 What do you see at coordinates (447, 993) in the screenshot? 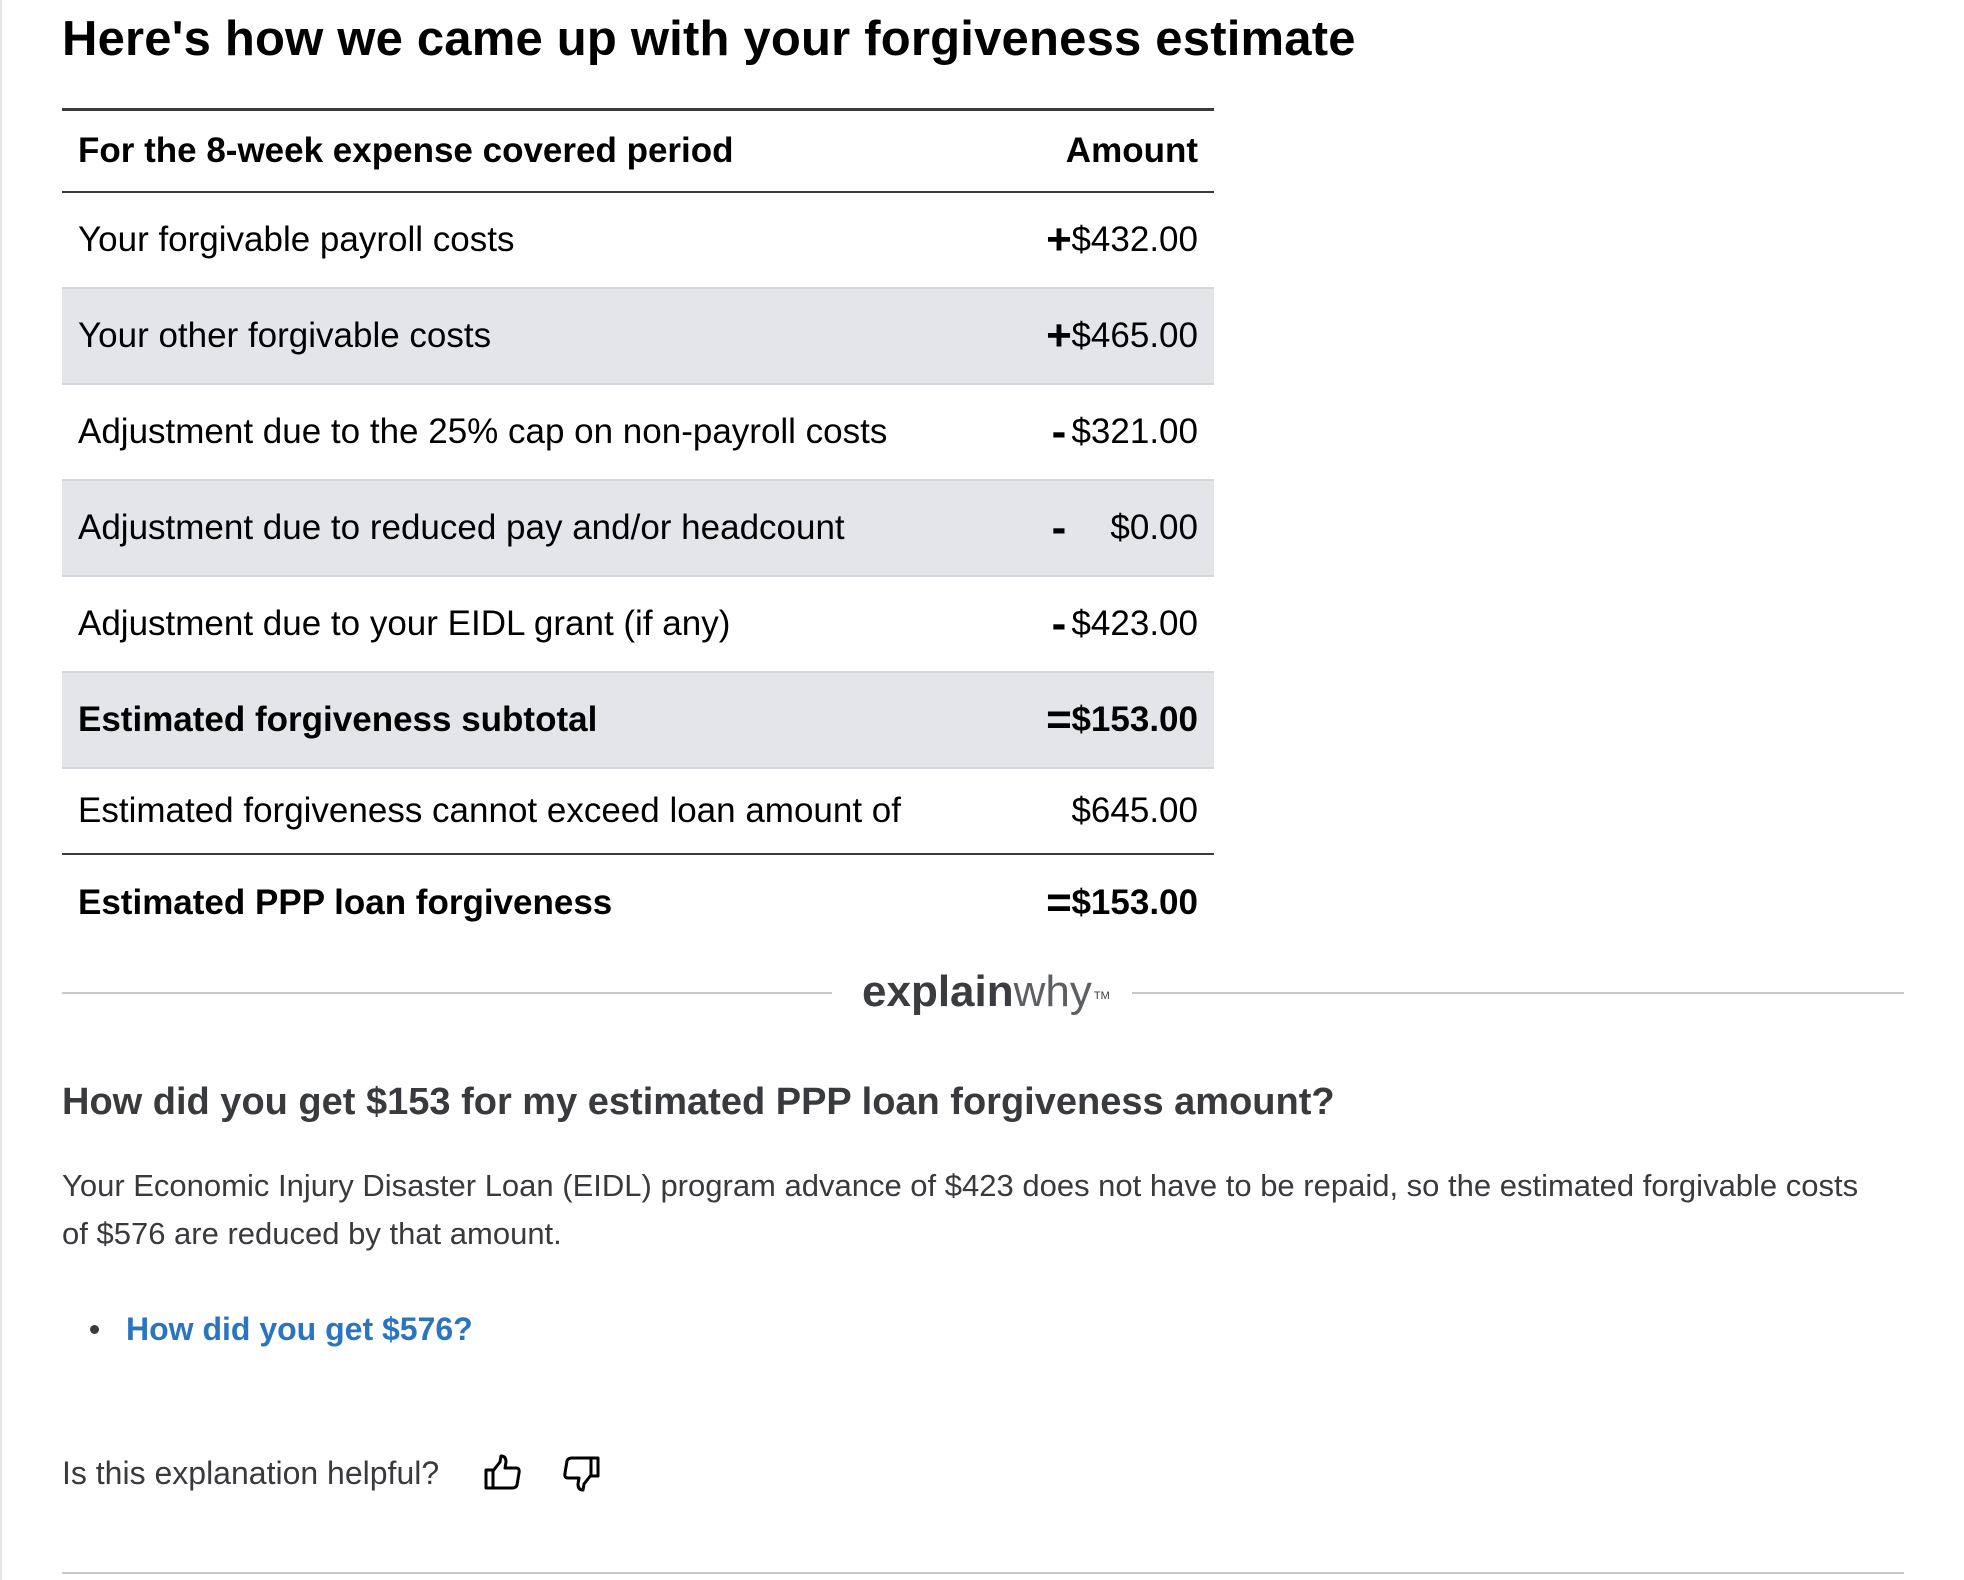
I see `divider-line-left` at bounding box center [447, 993].